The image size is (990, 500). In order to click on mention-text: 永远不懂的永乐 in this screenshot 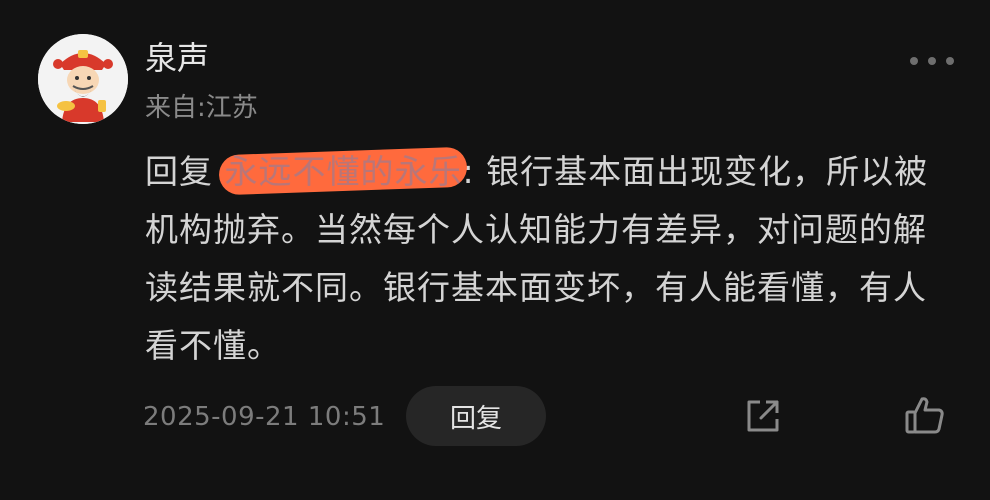, I will do `click(343, 171)`.